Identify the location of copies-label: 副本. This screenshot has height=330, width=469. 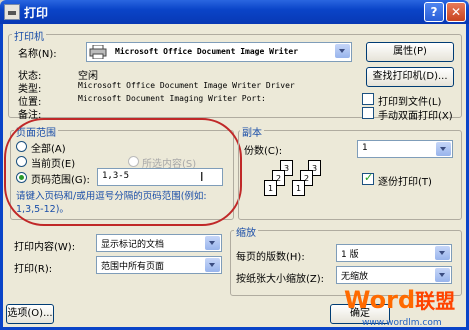
(252, 131).